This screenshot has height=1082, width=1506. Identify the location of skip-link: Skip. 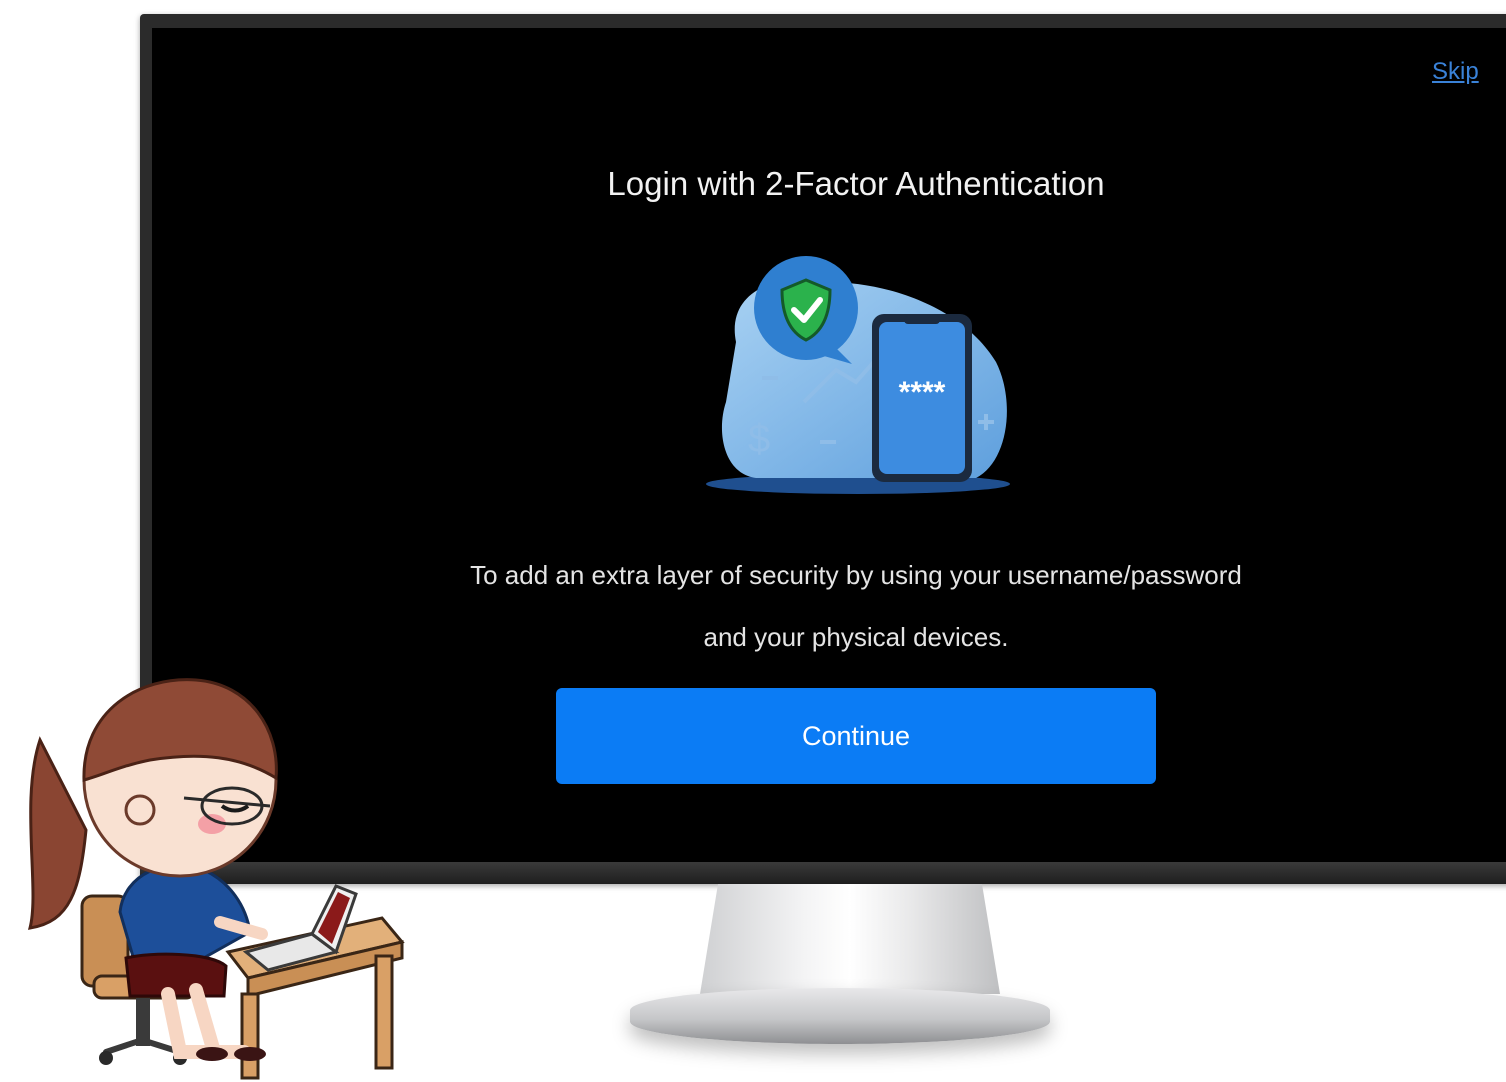
(1455, 72).